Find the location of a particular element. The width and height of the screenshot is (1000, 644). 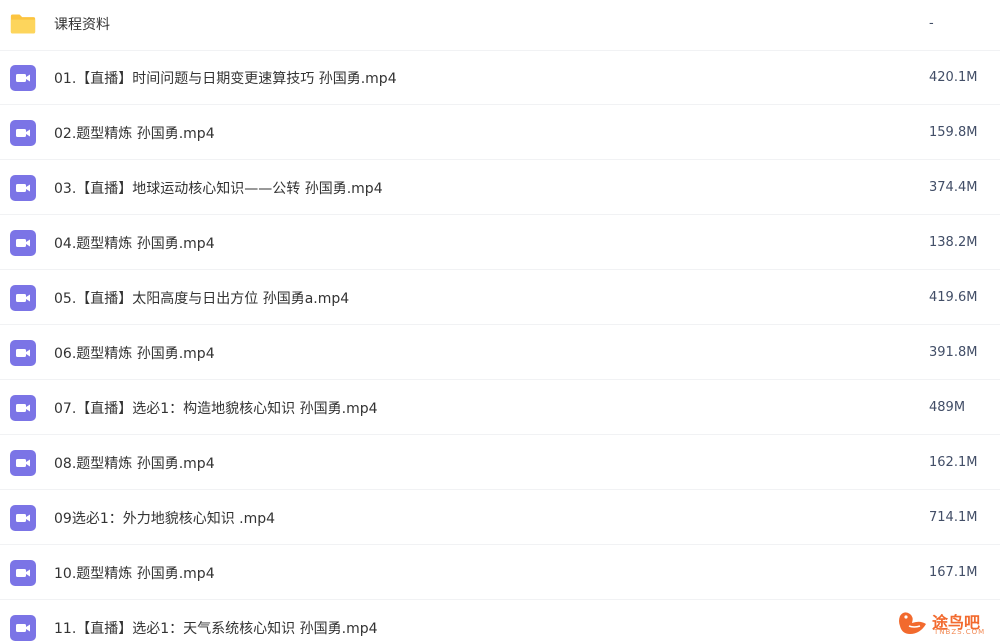

folder-icon is located at coordinates (23, 24).